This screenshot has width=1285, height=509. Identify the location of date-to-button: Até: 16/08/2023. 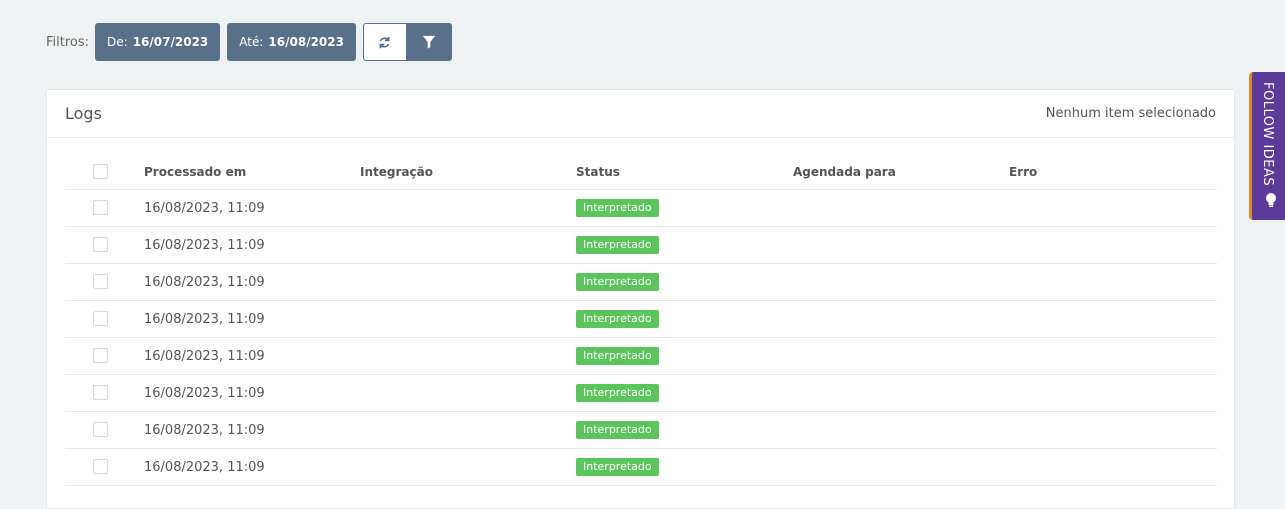
(291, 42).